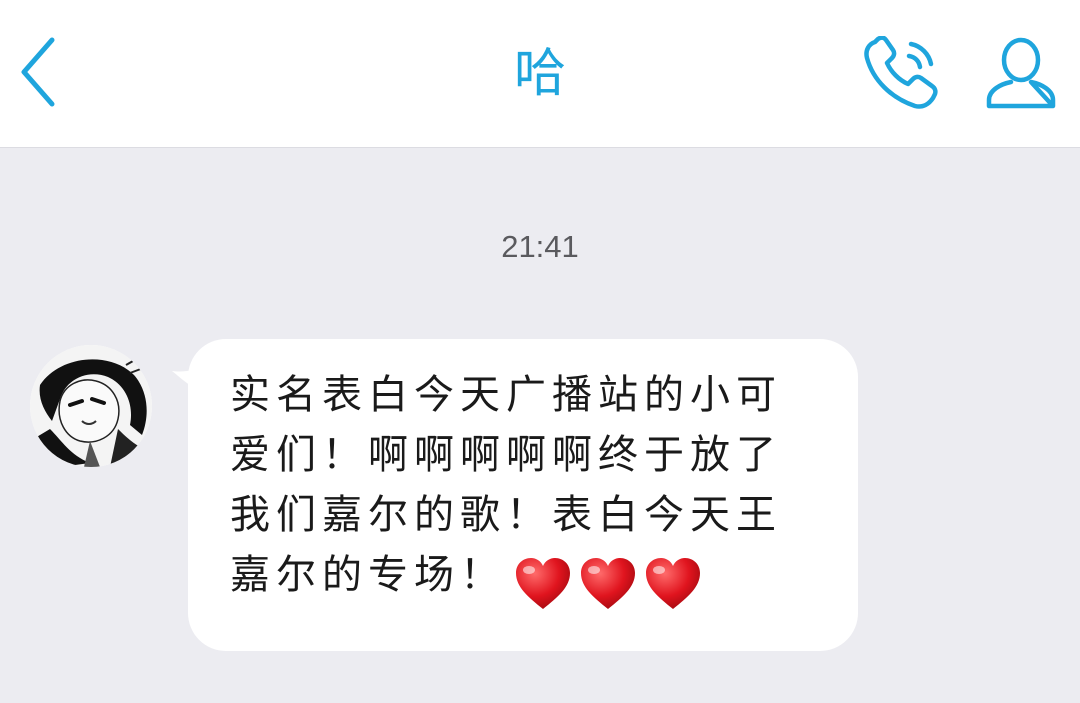 The height and width of the screenshot is (703, 1080). I want to click on profile-button, so click(1021, 73).